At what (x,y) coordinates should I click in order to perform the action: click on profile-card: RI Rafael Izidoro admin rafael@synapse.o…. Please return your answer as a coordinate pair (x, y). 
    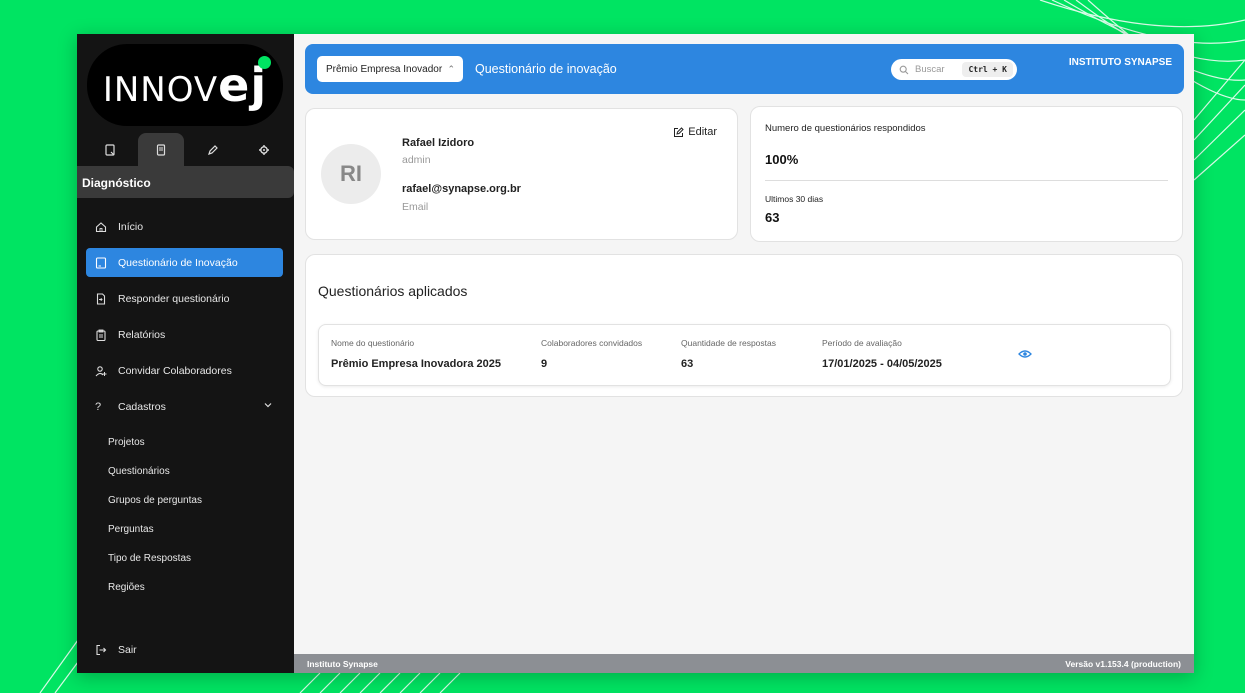
    Looking at the image, I should click on (521, 174).